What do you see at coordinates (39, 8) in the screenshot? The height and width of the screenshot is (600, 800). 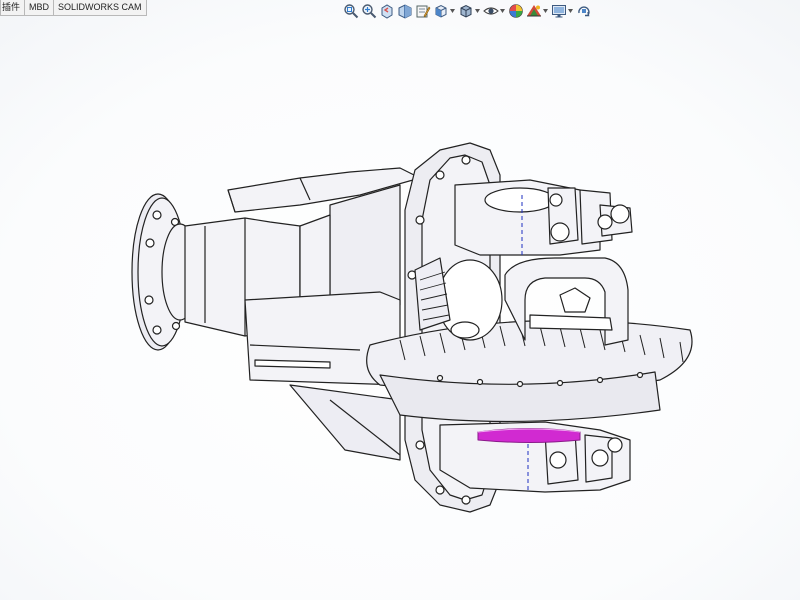 I see `tab-mbd: MBD` at bounding box center [39, 8].